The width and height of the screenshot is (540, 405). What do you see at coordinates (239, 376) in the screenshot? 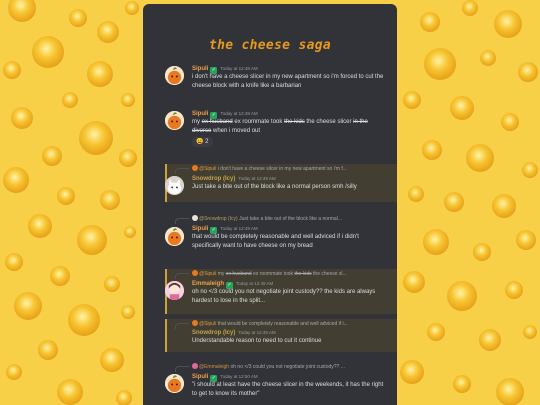
I see `timestamp: Today at 12:50 AM` at bounding box center [239, 376].